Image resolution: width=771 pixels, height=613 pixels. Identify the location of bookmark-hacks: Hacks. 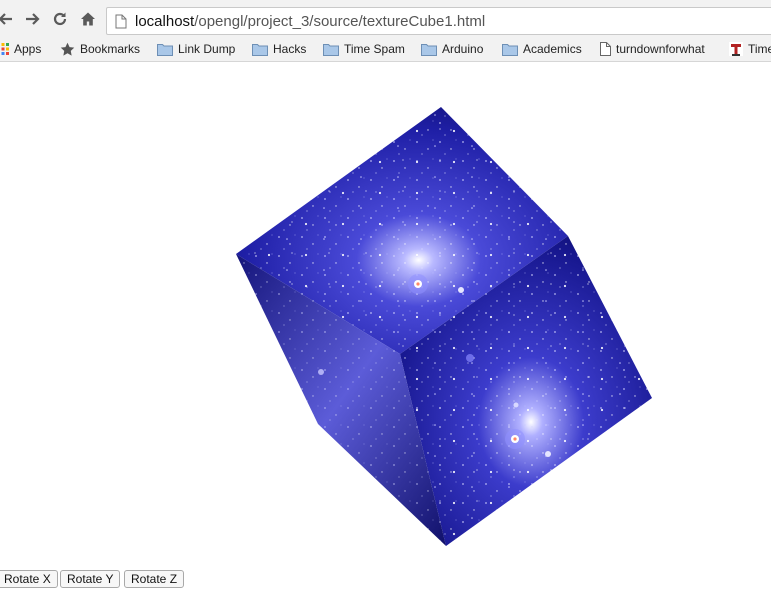
(279, 49).